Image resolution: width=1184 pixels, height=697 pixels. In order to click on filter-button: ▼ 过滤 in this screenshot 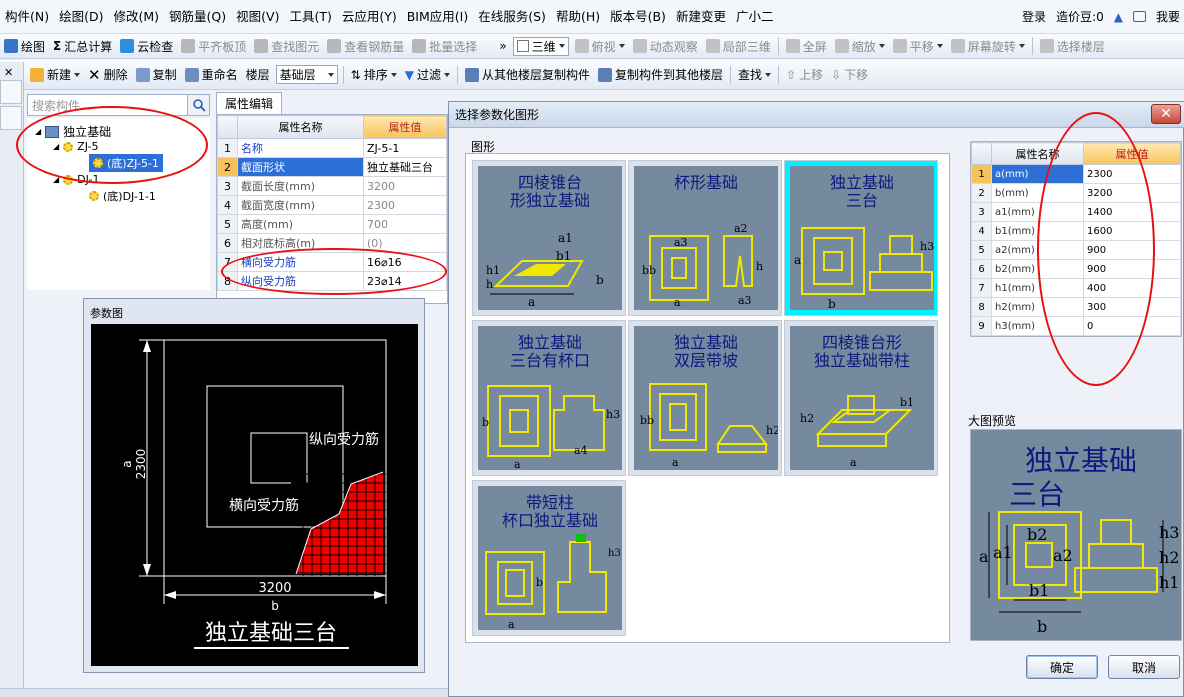, I will do `click(427, 74)`.